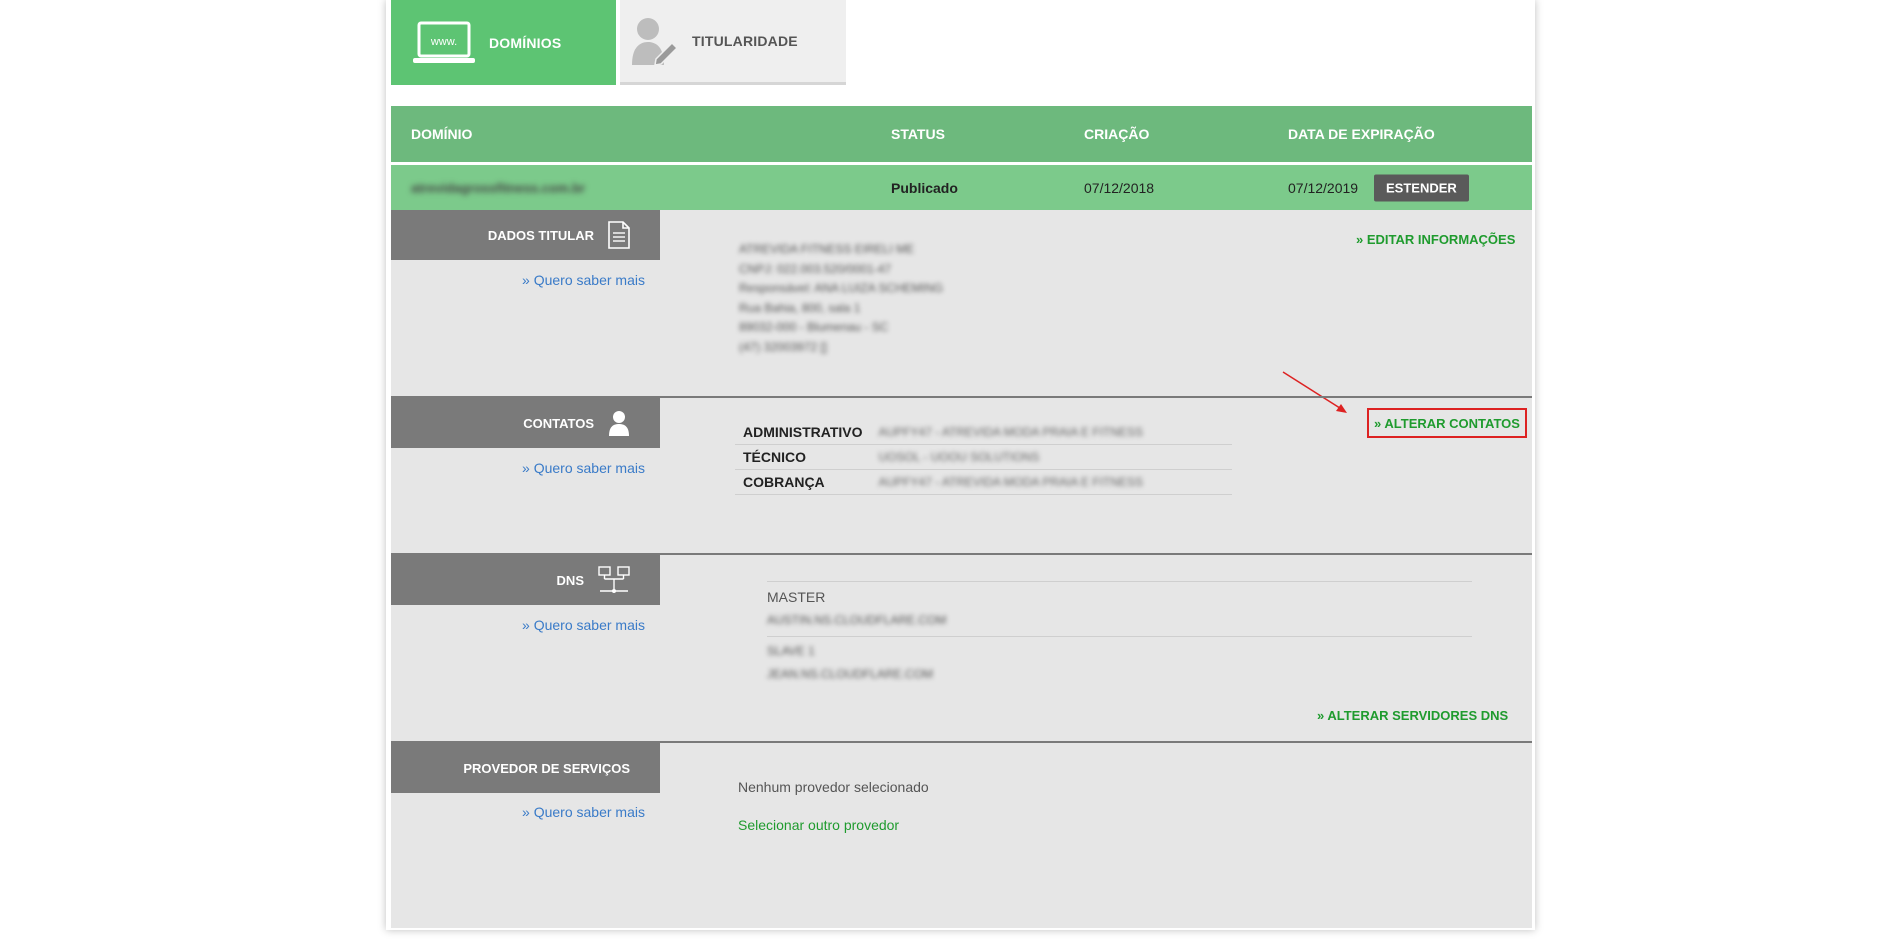  I want to click on provedor-title-text: PROVEDOR DE SERVIÇOS, so click(546, 768).